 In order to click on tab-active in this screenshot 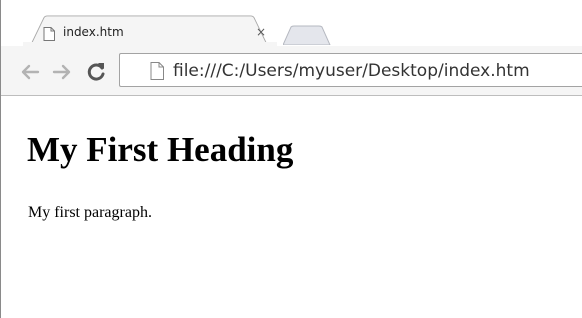, I will do `click(149, 29)`.